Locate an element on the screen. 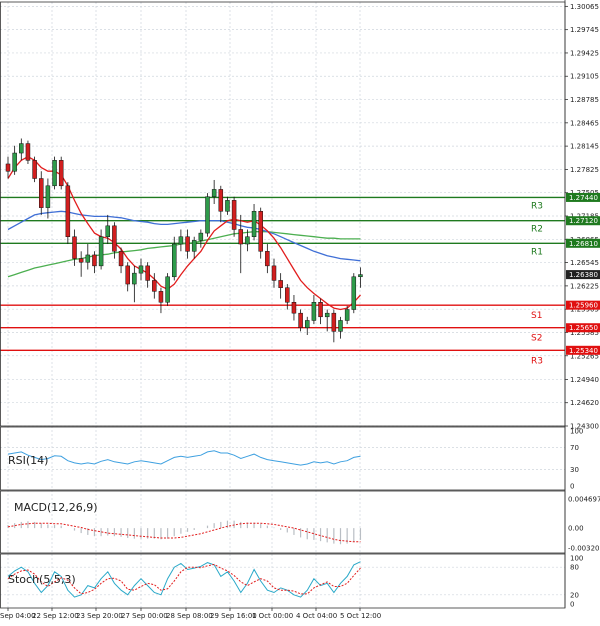 This screenshot has height=626, width=600. price-tick-label: 1.29105 is located at coordinates (584, 77).